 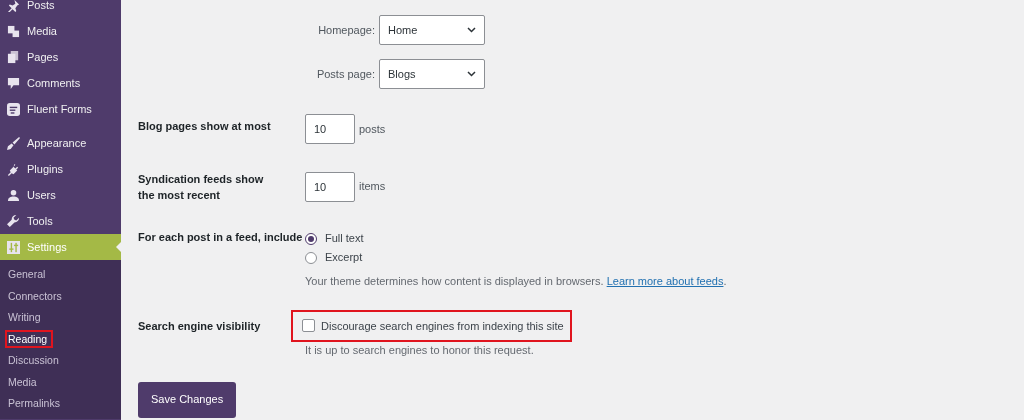 I want to click on menu-item: Posts, so click(x=60, y=9).